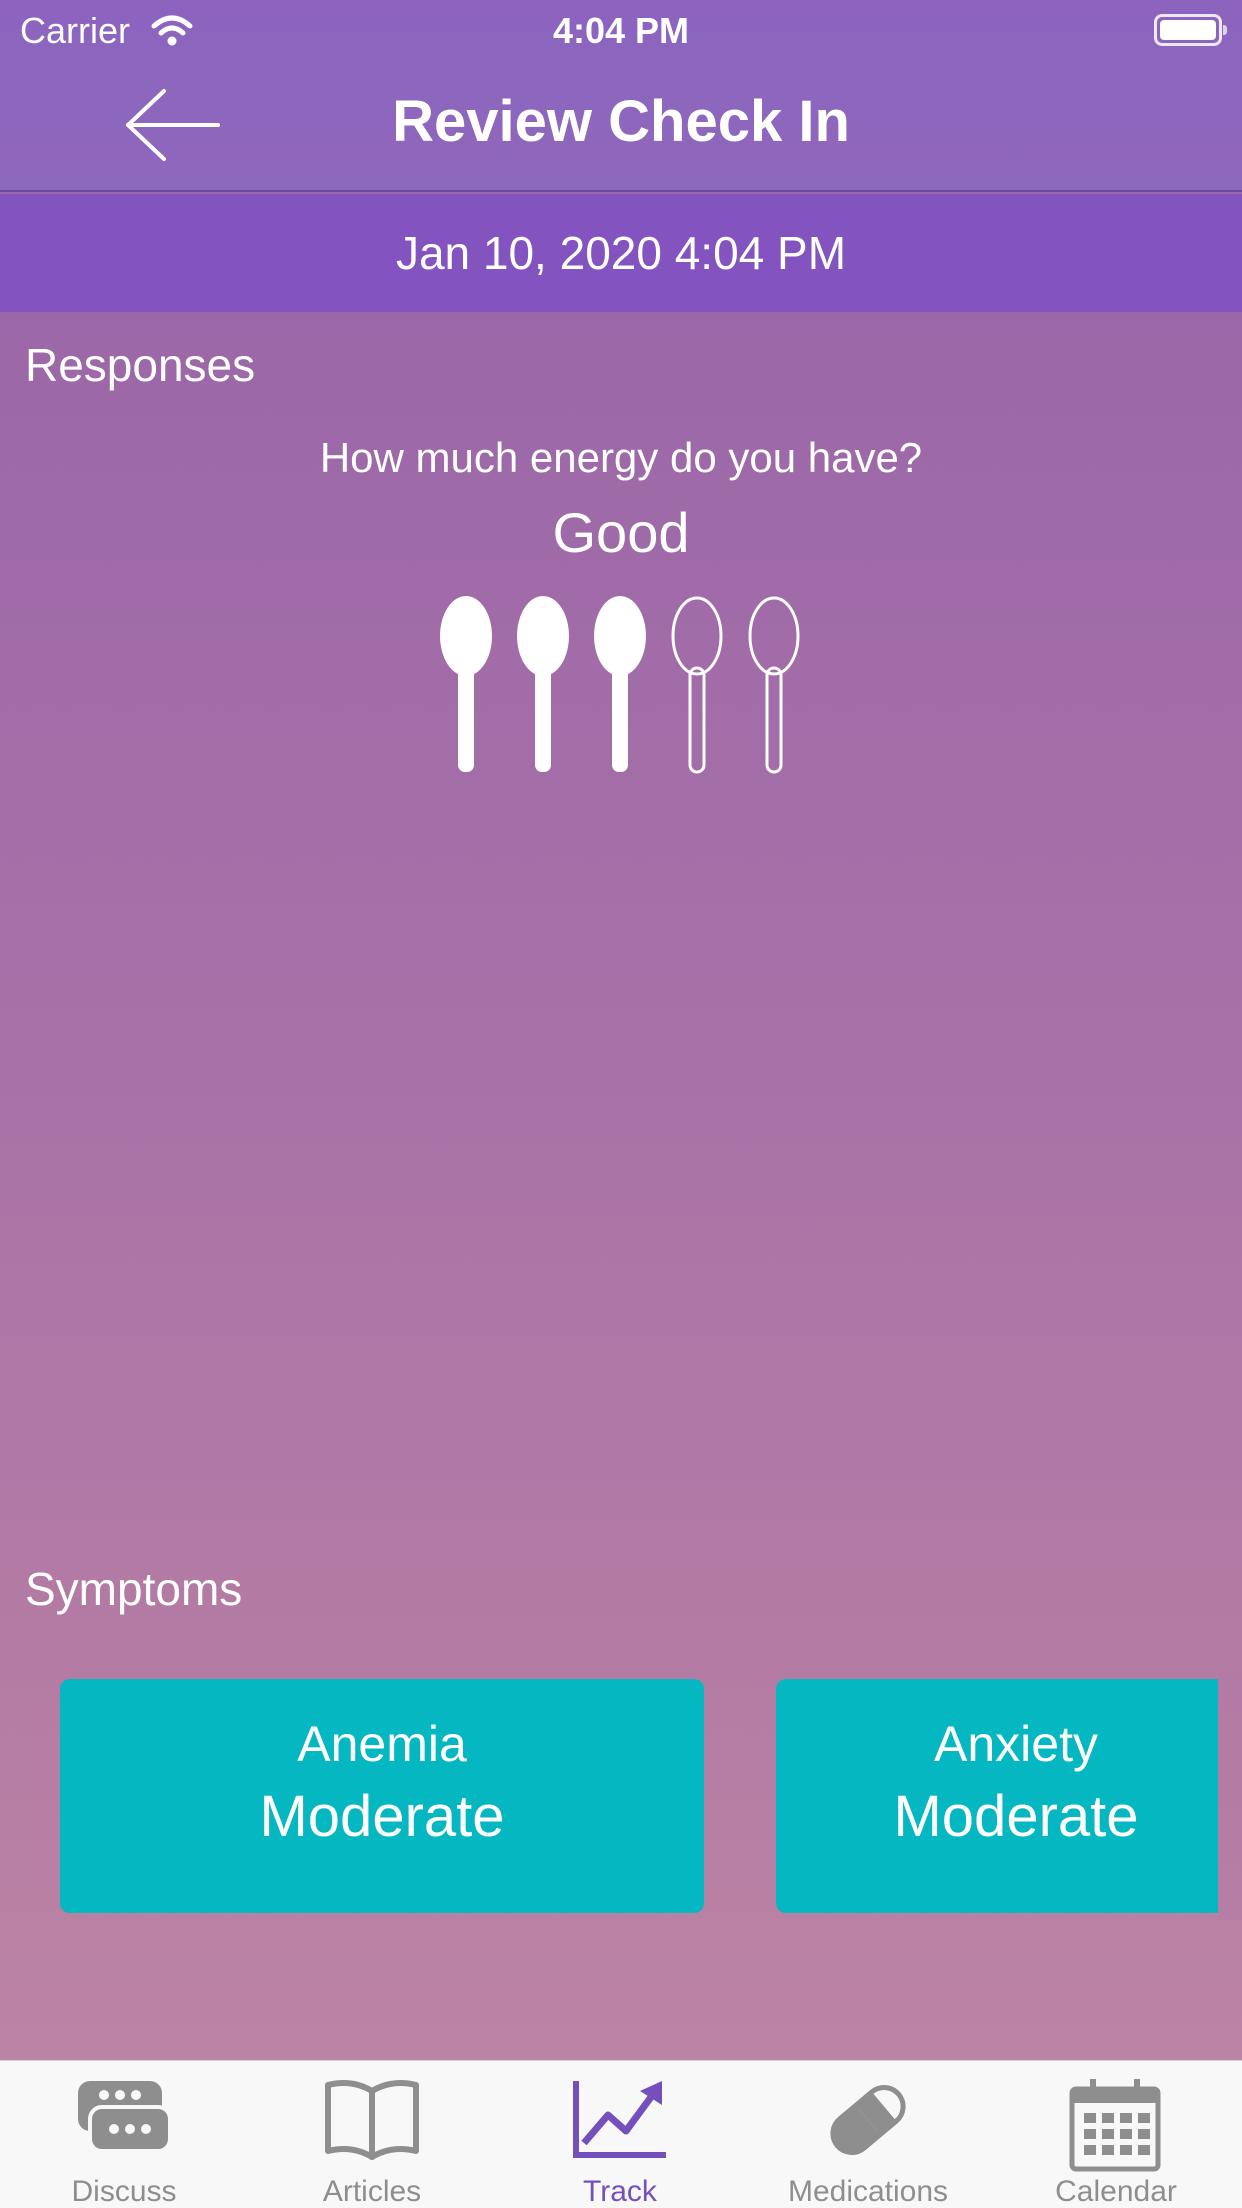 This screenshot has width=1242, height=2208. Describe the element at coordinates (868, 2120) in the screenshot. I see `pill-icon` at that location.